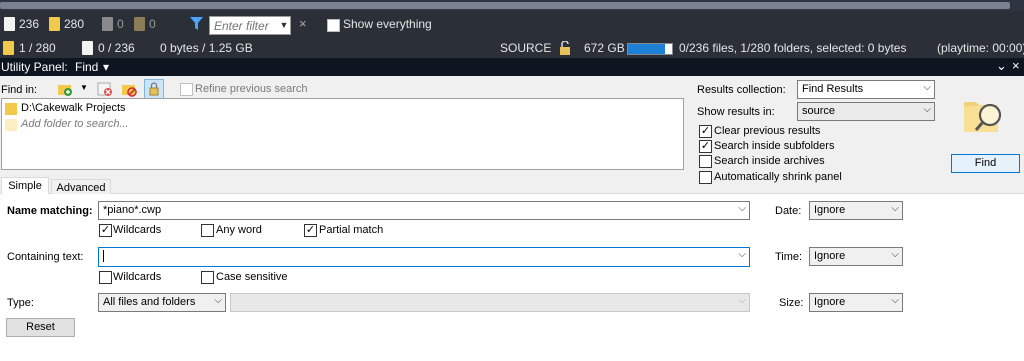  I want to click on type-label: Type:, so click(20, 303).